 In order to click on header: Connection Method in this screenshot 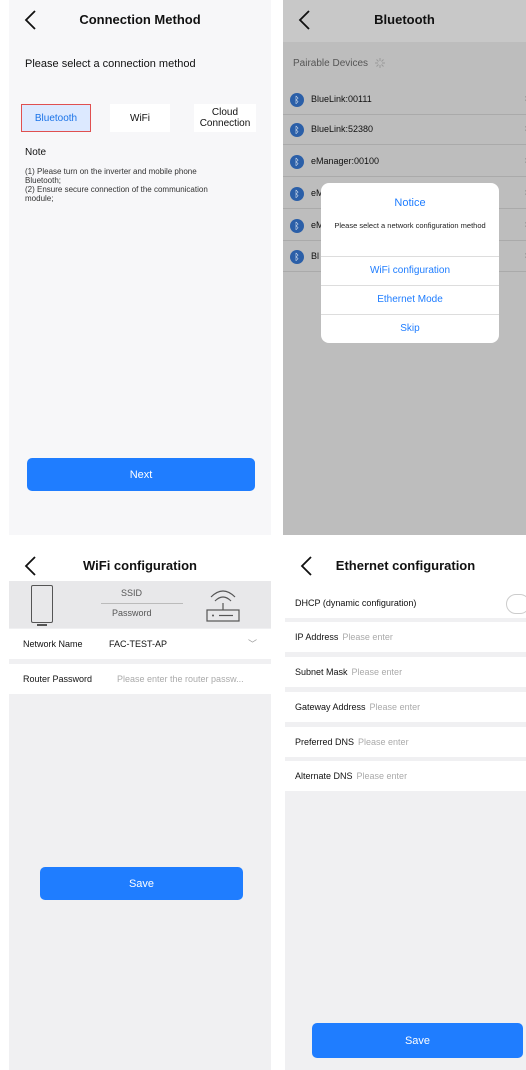, I will do `click(140, 21)`.